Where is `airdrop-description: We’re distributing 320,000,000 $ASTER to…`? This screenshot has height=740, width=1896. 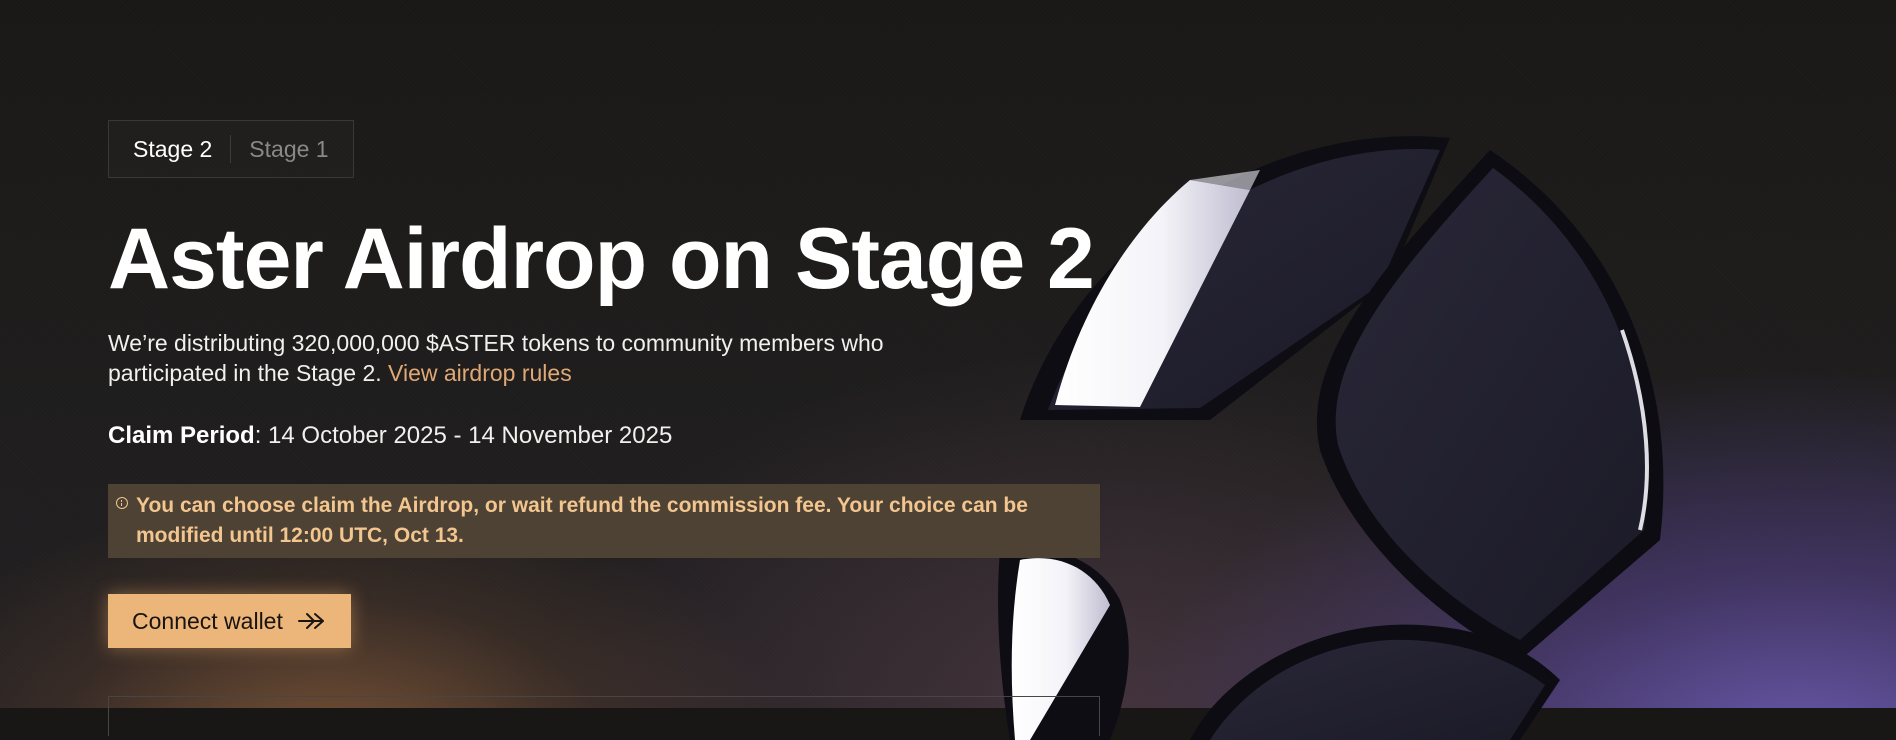 airdrop-description: We’re distributing 320,000,000 $ASTER to… is located at coordinates (518, 358).